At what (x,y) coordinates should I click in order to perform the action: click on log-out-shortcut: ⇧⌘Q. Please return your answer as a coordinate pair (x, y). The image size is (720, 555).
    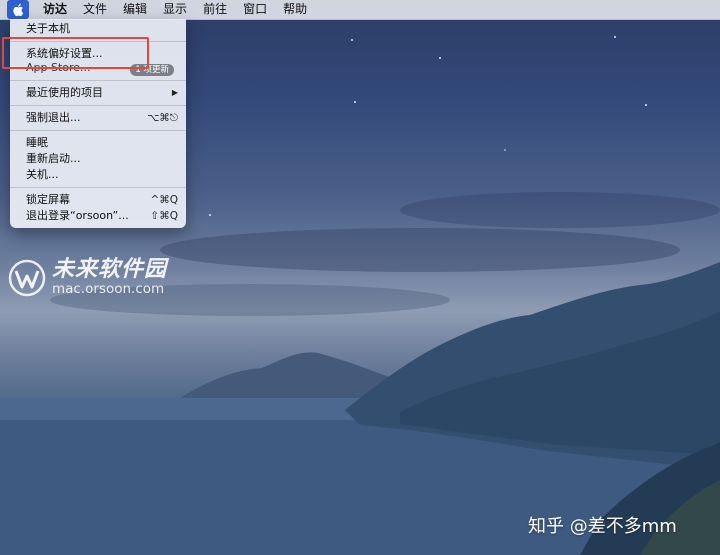
    Looking at the image, I should click on (164, 216).